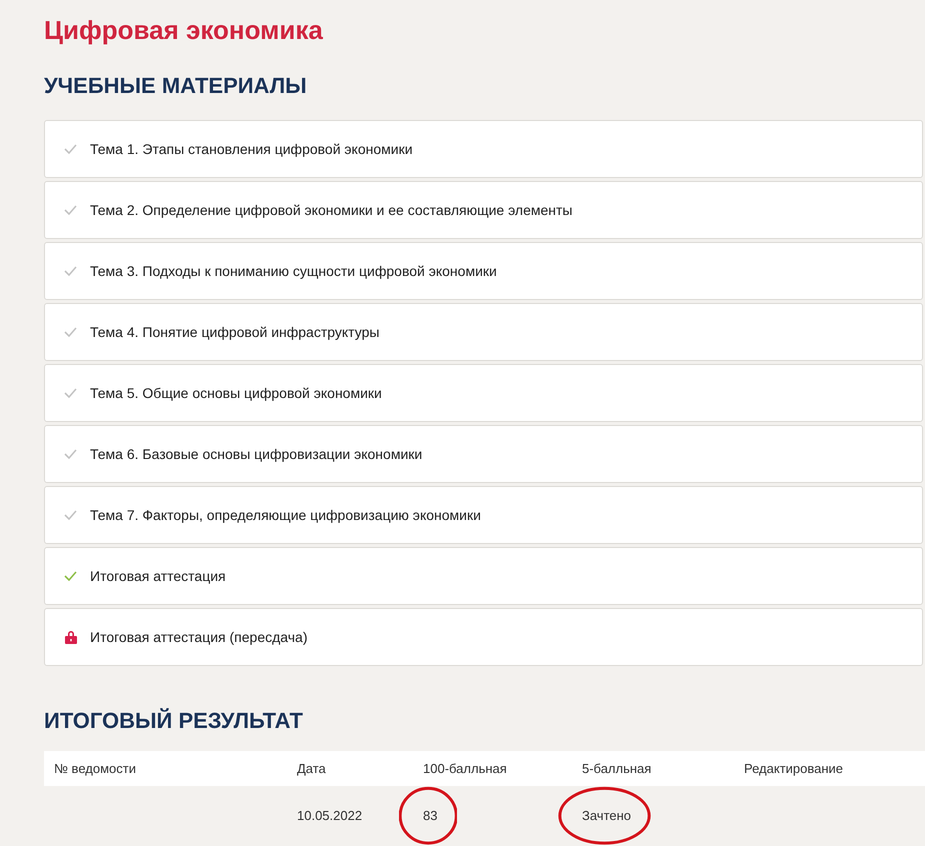 This screenshot has height=846, width=925. I want to click on material-item: Итоговая аттестация (пересдача), so click(483, 637).